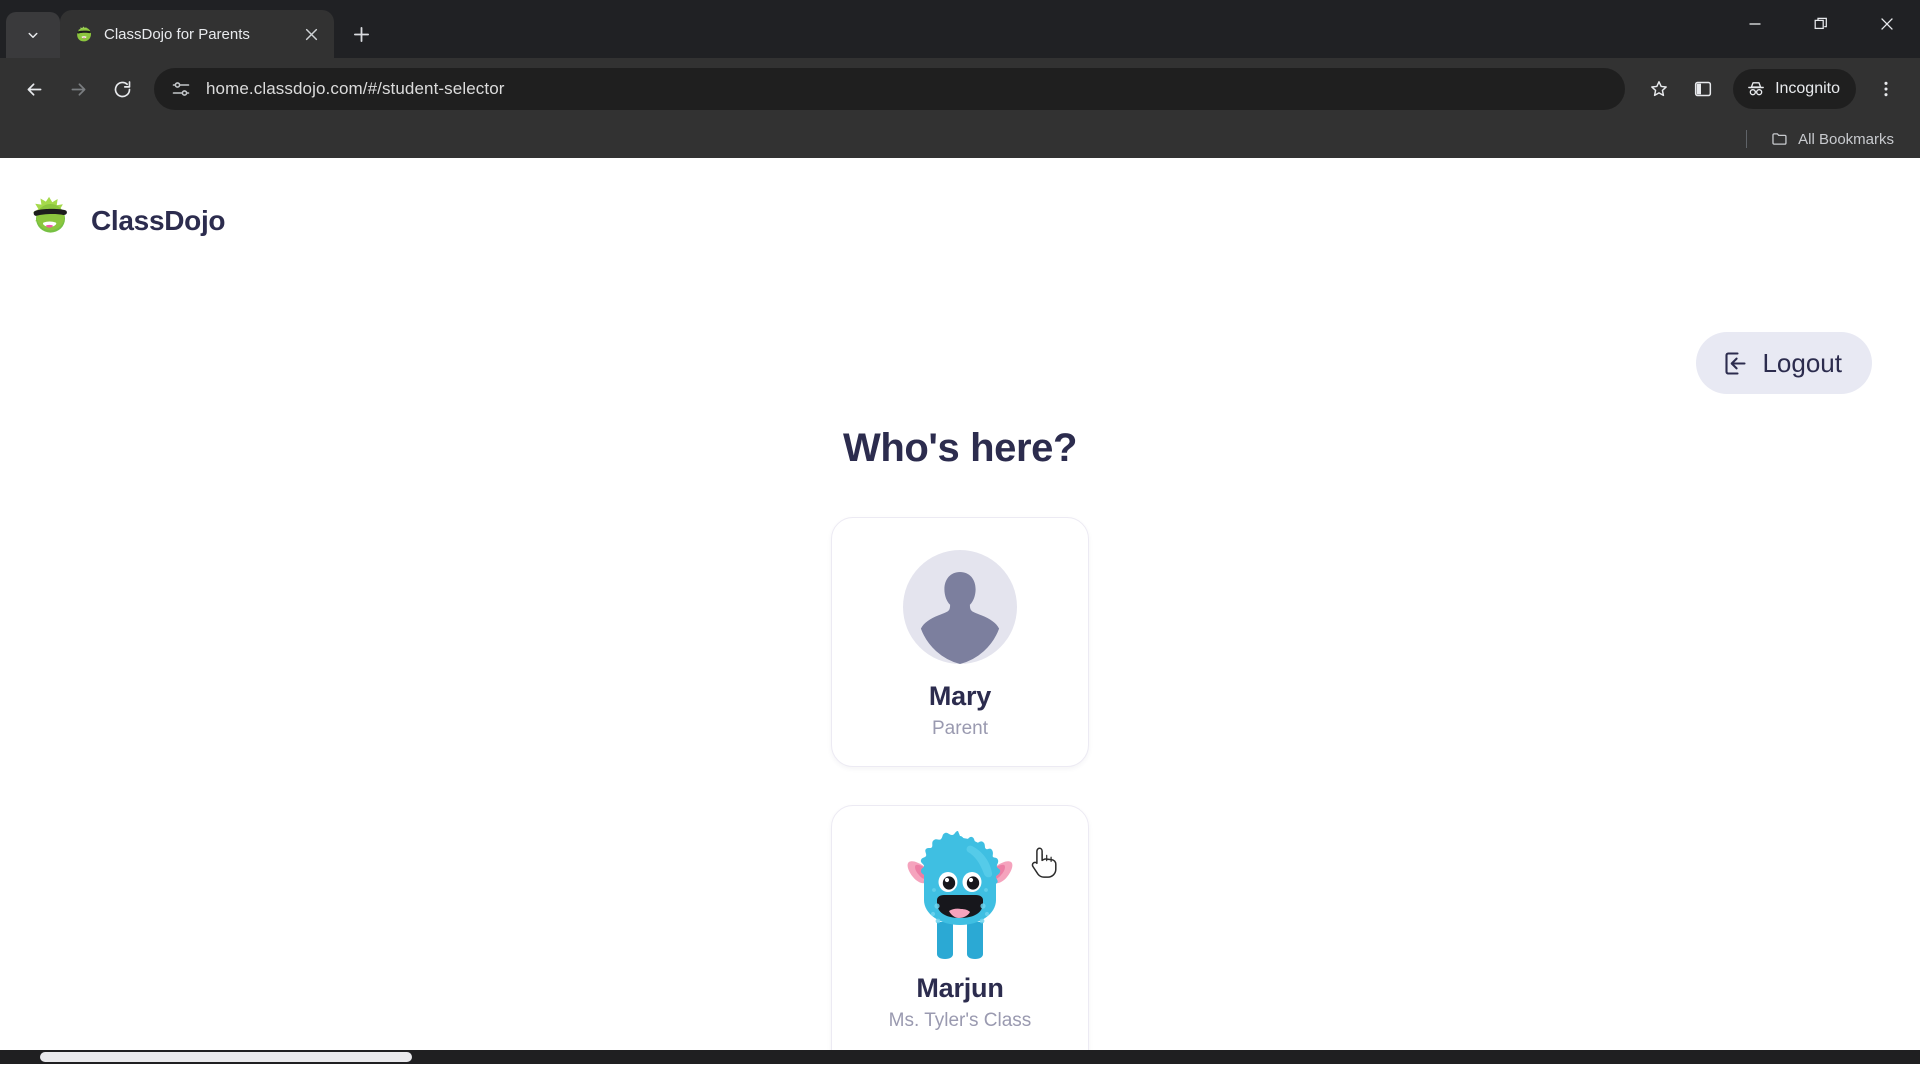 The image size is (1920, 1080). Describe the element at coordinates (177, 34) in the screenshot. I see `tab-title: ClassDojo for Parents` at that location.